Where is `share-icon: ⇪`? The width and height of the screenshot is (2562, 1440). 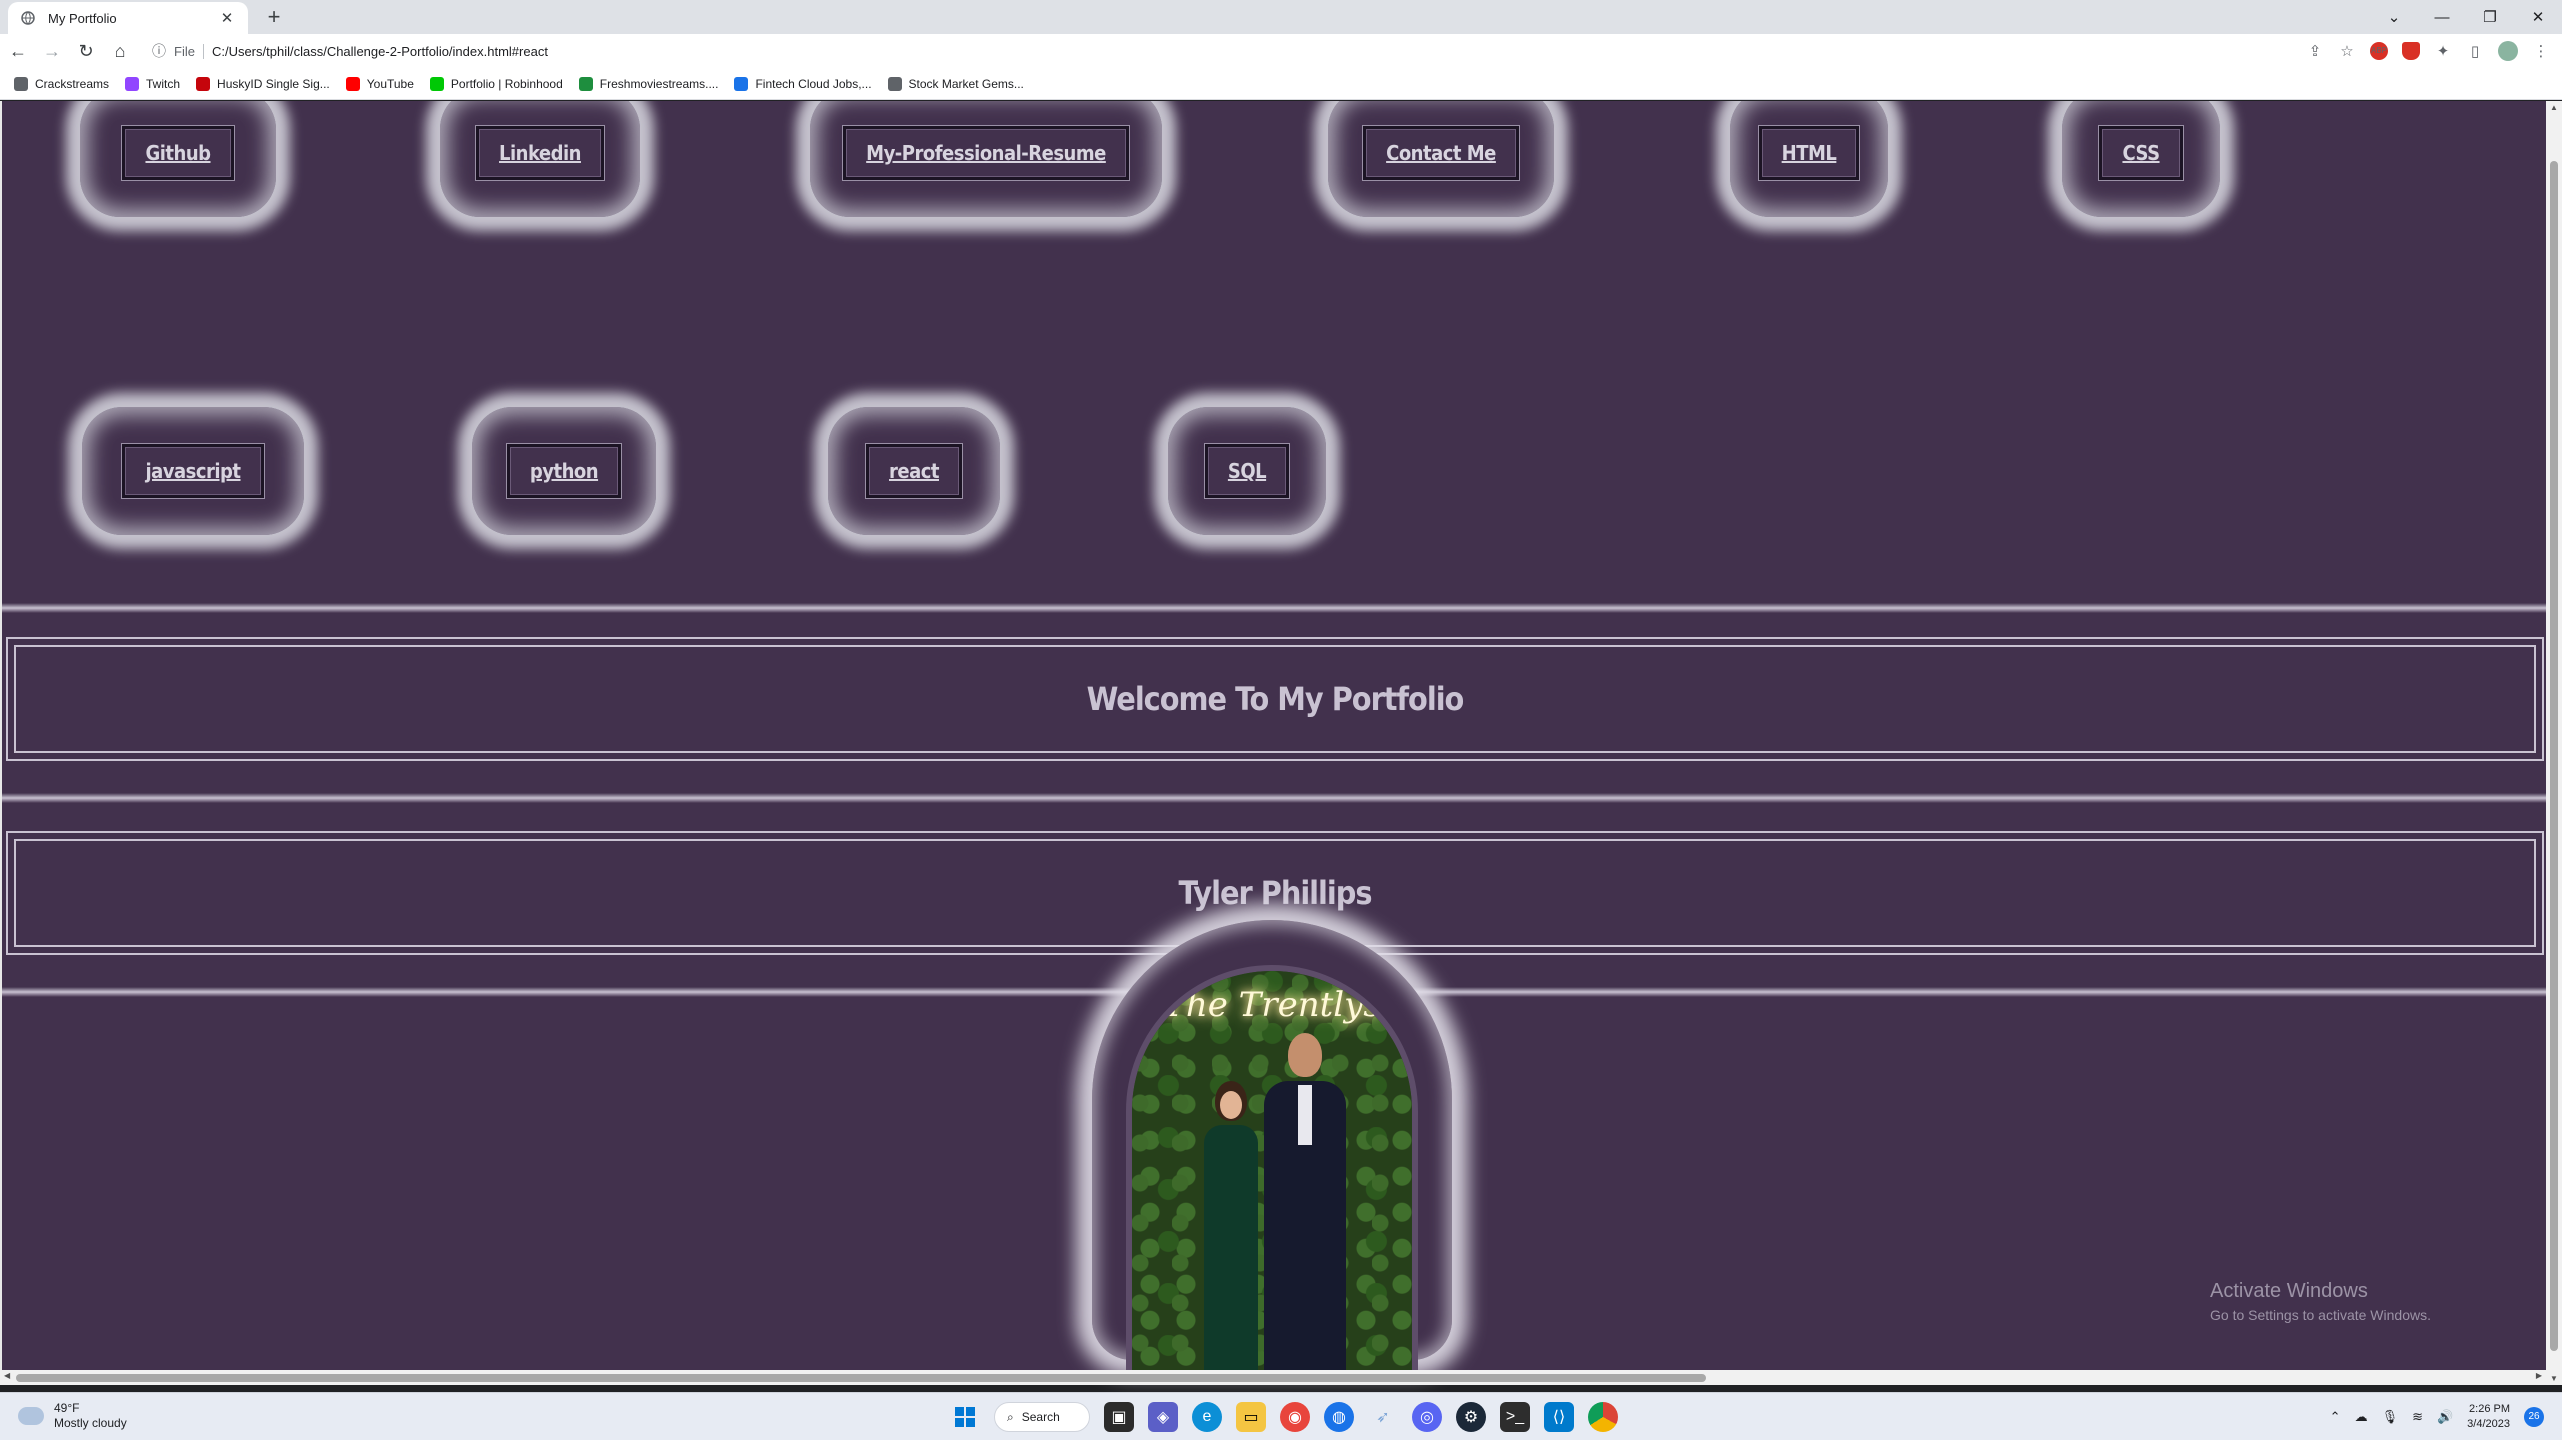
share-icon: ⇪ is located at coordinates (2315, 51).